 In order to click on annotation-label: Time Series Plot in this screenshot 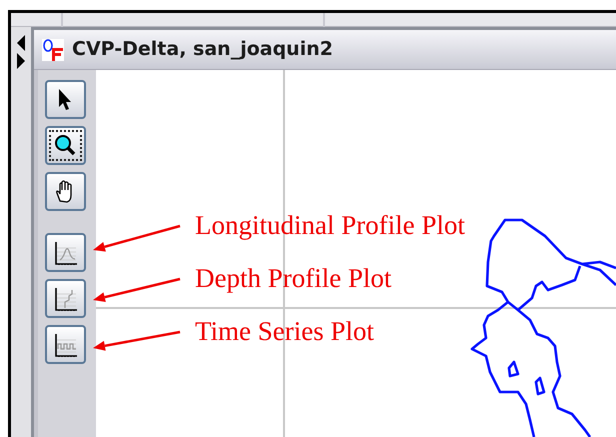, I will do `click(284, 331)`.